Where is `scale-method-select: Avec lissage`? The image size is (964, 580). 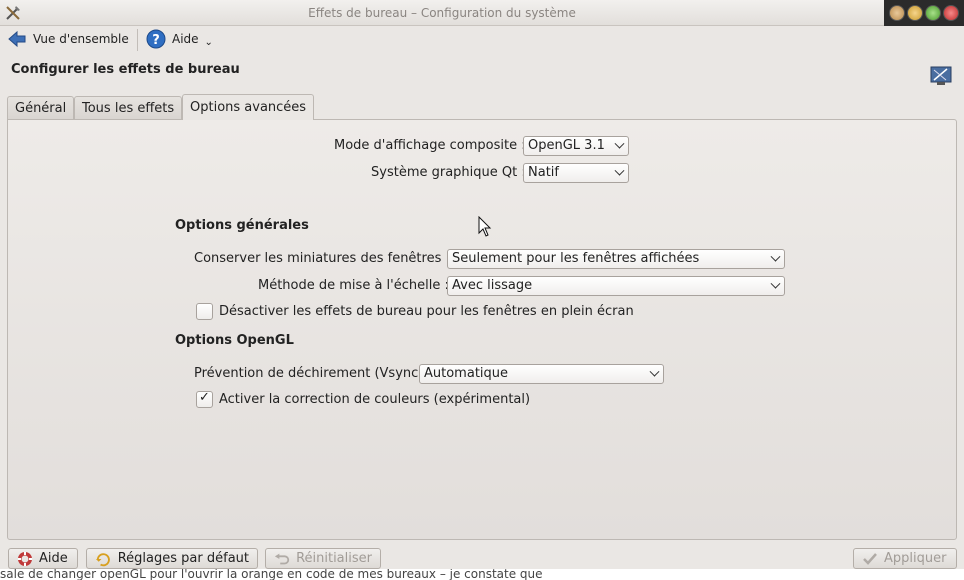 scale-method-select: Avec lissage is located at coordinates (616, 286).